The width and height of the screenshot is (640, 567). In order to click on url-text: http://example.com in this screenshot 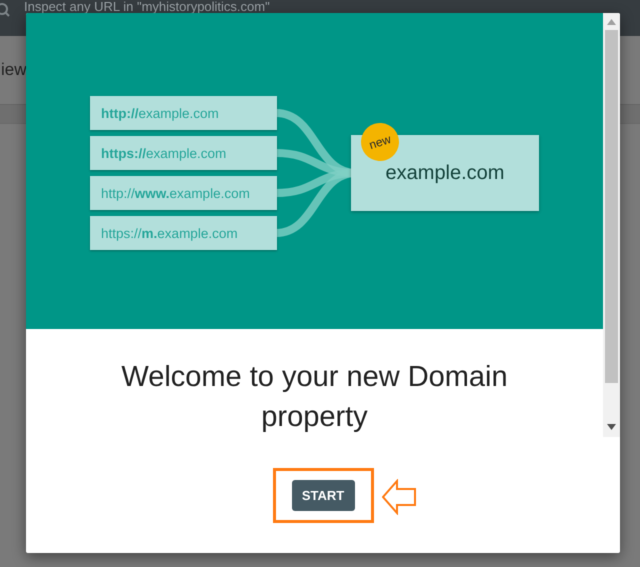, I will do `click(160, 113)`.